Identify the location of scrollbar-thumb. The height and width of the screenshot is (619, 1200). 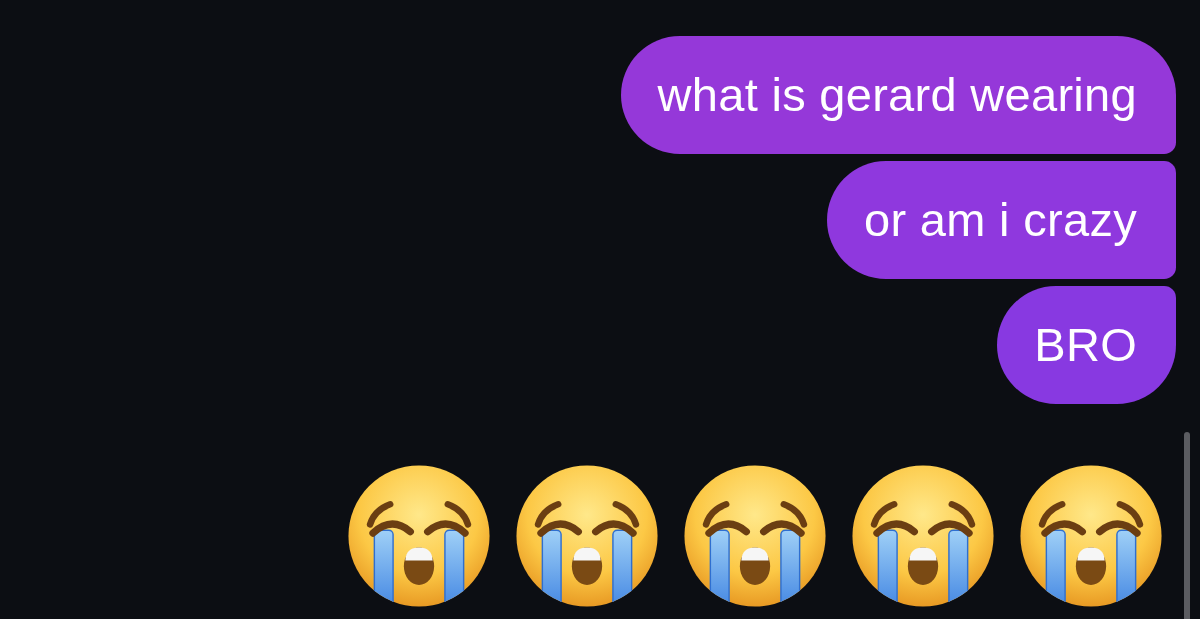
(1187, 525).